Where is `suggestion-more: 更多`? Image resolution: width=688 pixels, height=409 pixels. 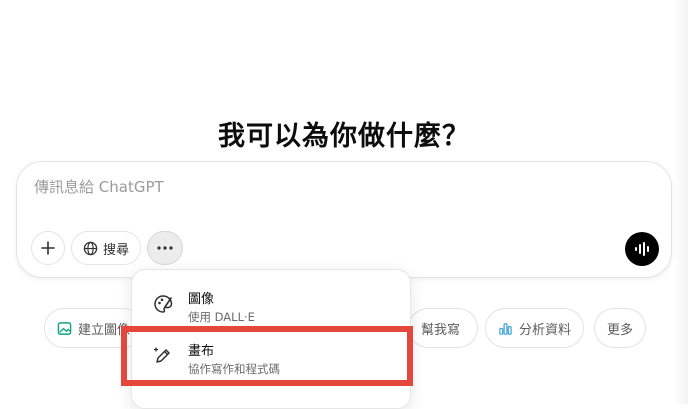 suggestion-more: 更多 is located at coordinates (620, 328).